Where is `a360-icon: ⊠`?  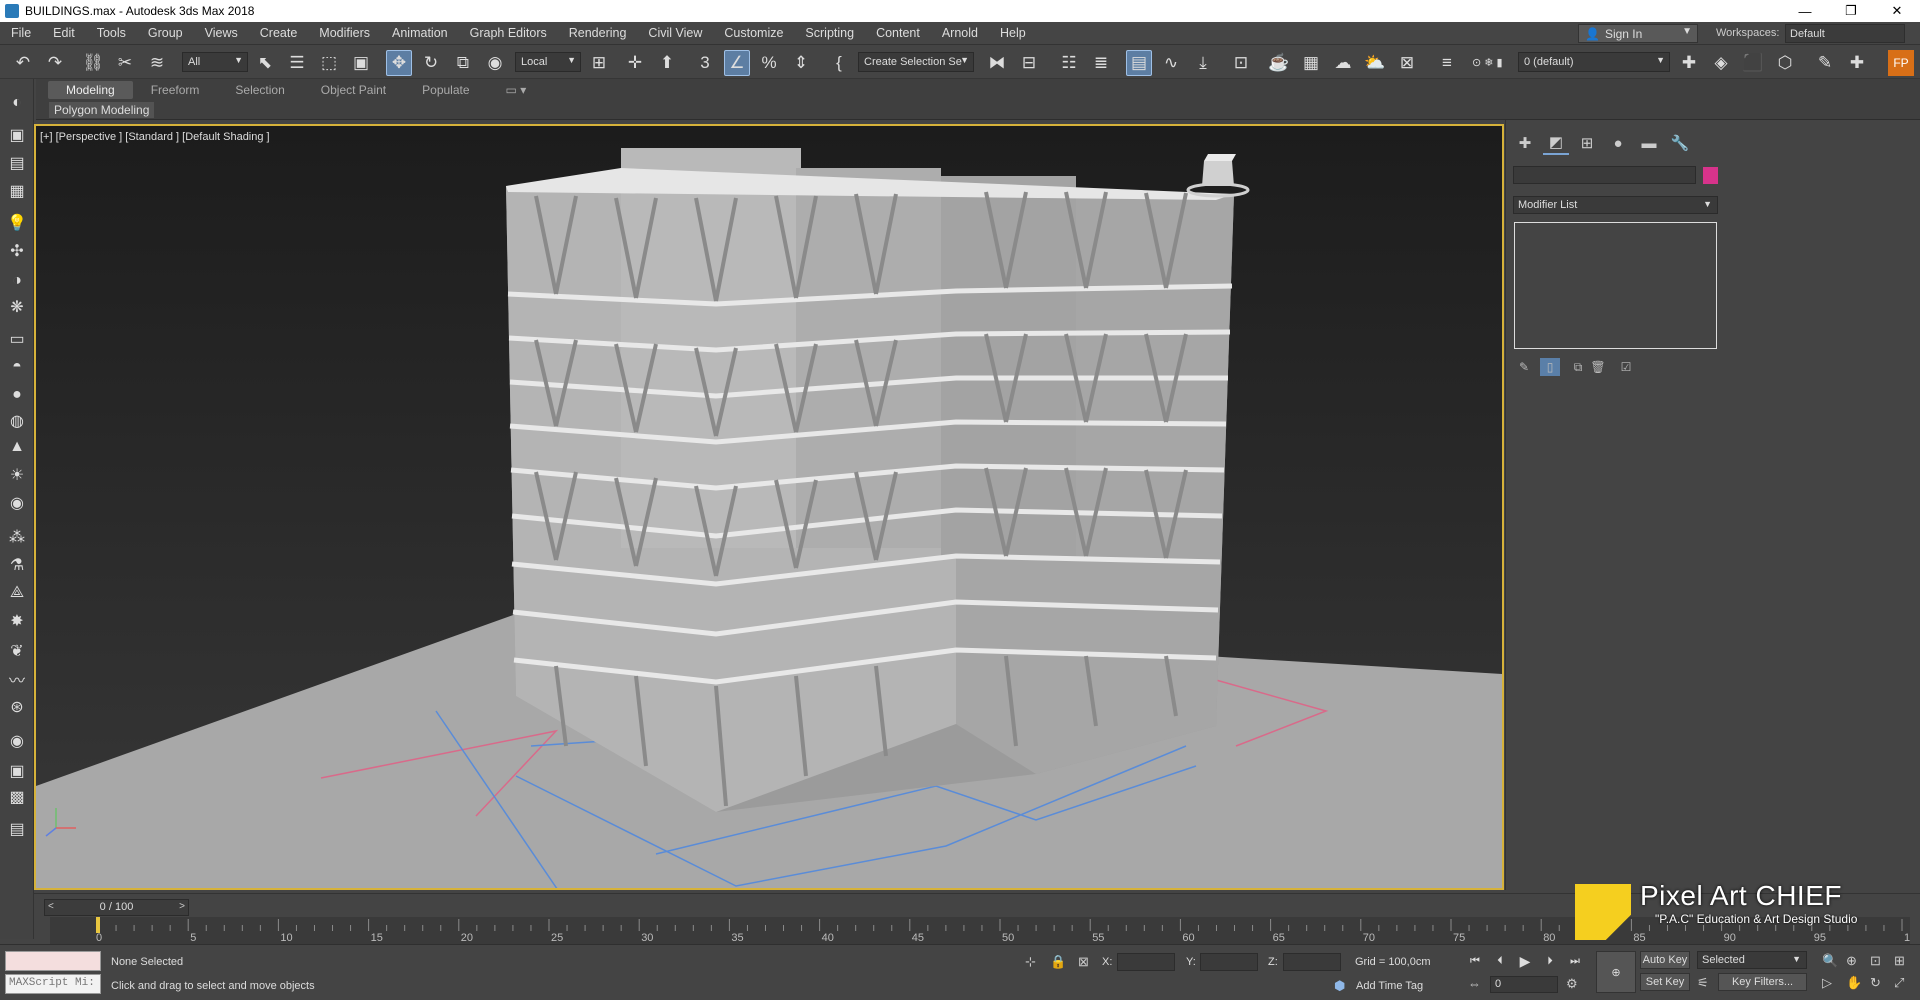
a360-icon: ⊠ is located at coordinates (1407, 63).